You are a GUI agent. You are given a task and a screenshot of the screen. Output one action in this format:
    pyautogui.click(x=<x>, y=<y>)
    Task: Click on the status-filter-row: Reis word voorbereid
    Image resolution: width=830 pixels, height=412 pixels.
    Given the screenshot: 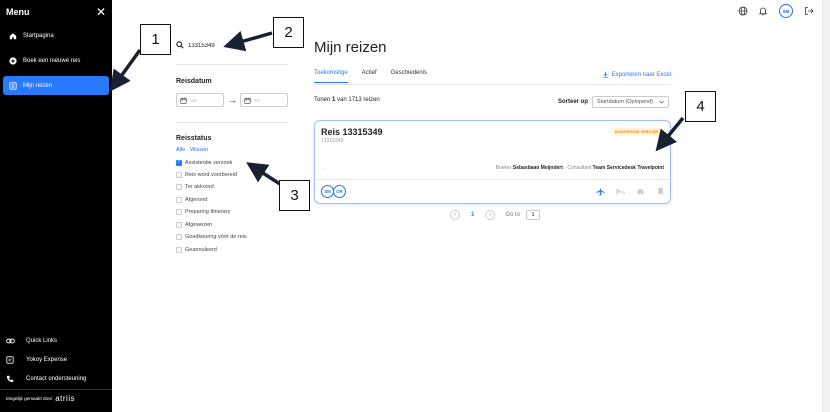 What is the action you would take?
    pyautogui.click(x=206, y=174)
    